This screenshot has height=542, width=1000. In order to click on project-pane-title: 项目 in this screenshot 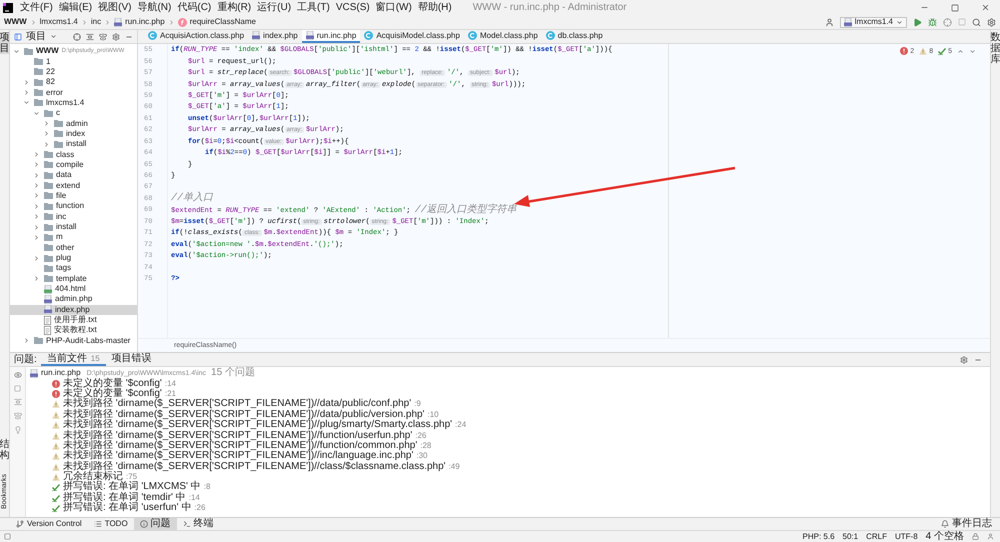, I will do `click(36, 37)`.